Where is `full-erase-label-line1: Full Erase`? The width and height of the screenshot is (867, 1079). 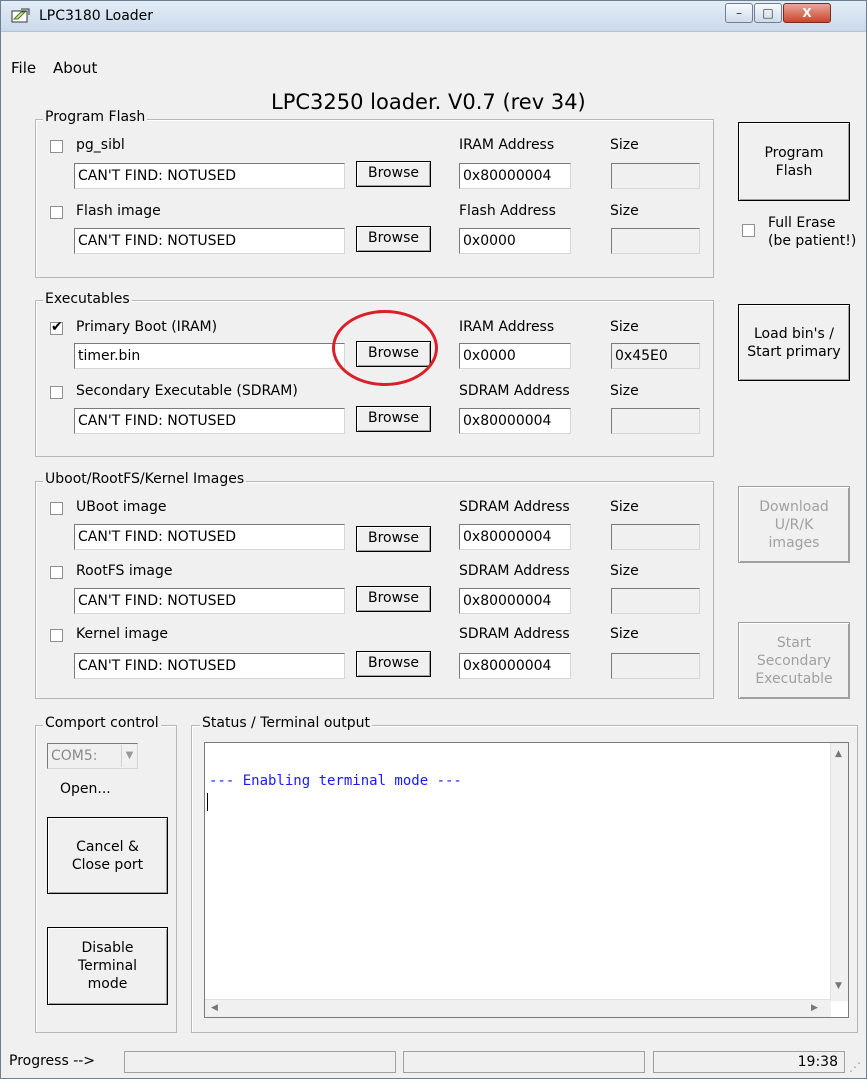
full-erase-label-line1: Full Erase is located at coordinates (802, 223).